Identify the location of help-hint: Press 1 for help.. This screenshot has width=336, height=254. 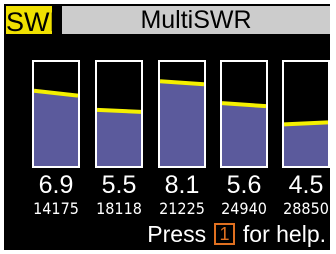
(236, 234).